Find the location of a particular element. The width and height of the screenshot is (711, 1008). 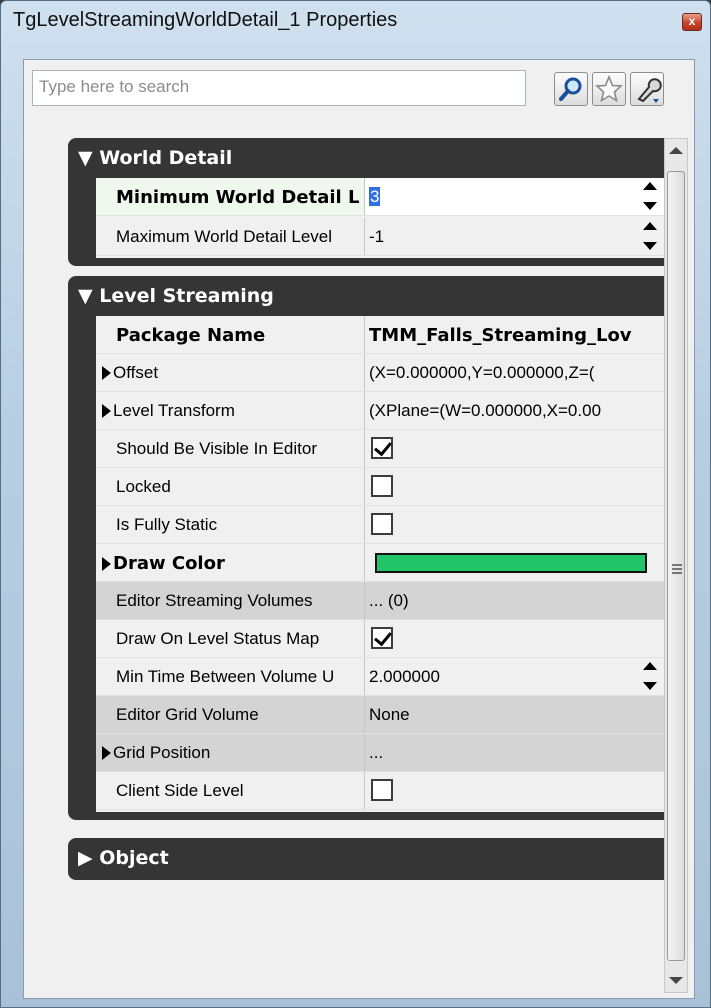

property-value: (X=0.000000,Y=0.000000,Z=( is located at coordinates (514, 372).